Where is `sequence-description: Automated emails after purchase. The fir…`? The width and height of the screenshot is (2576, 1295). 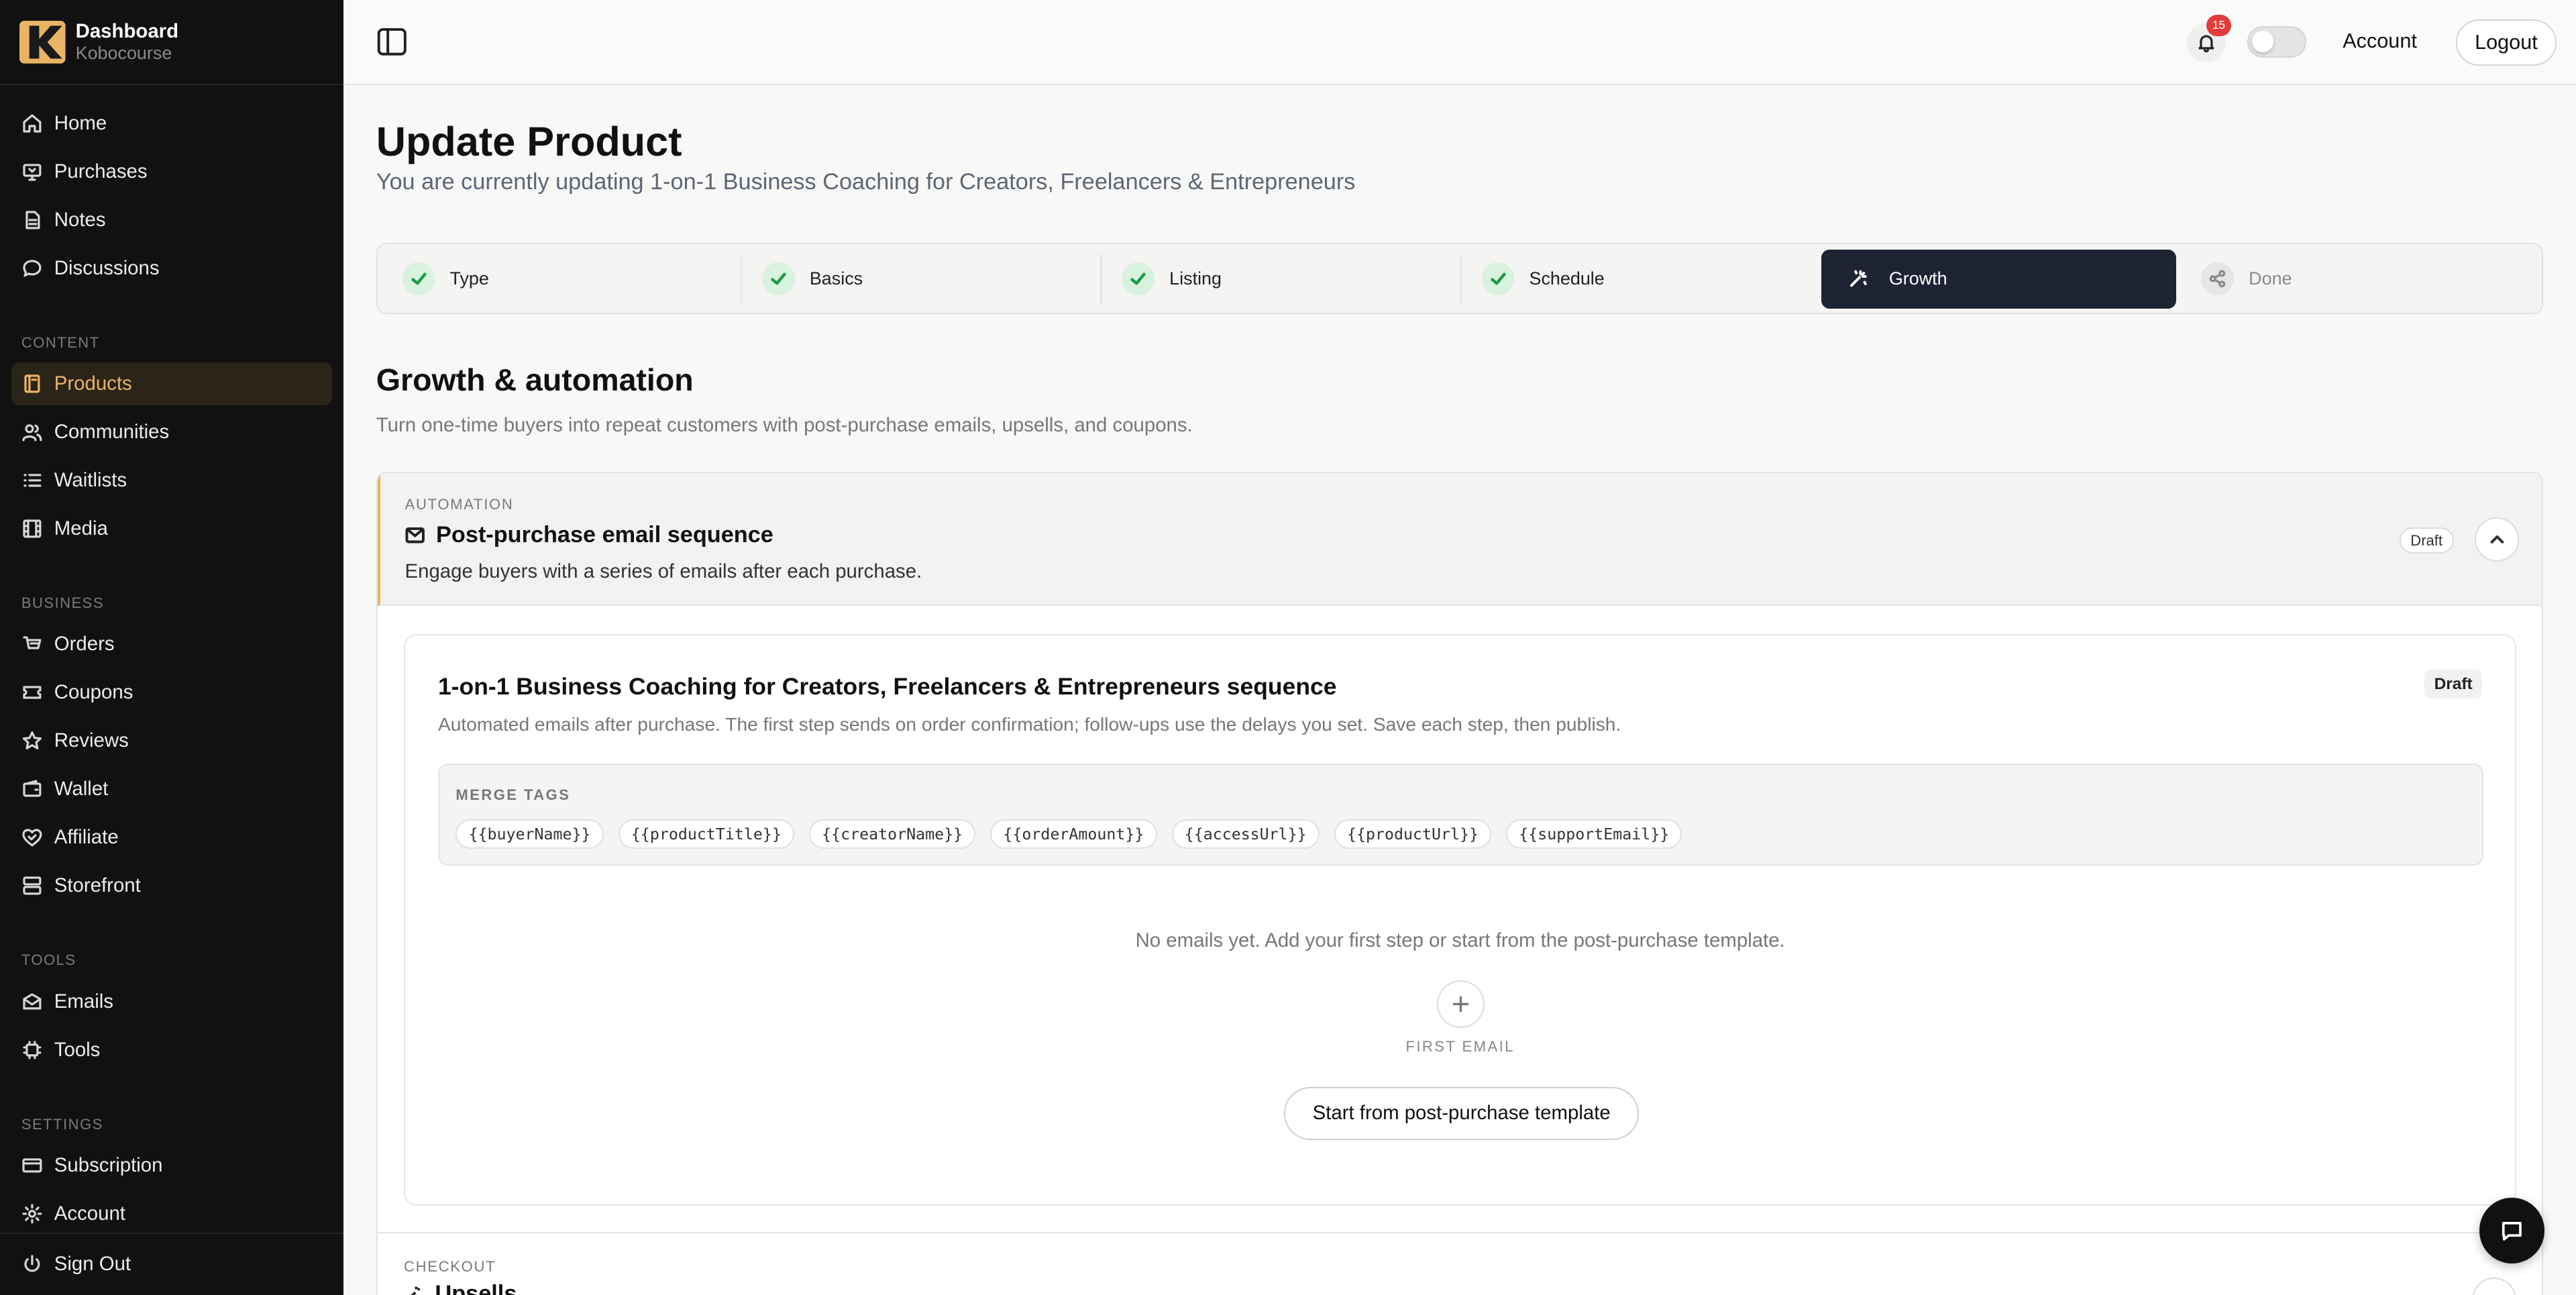
sequence-description: Automated emails after purchase. The fir… is located at coordinates (1029, 724).